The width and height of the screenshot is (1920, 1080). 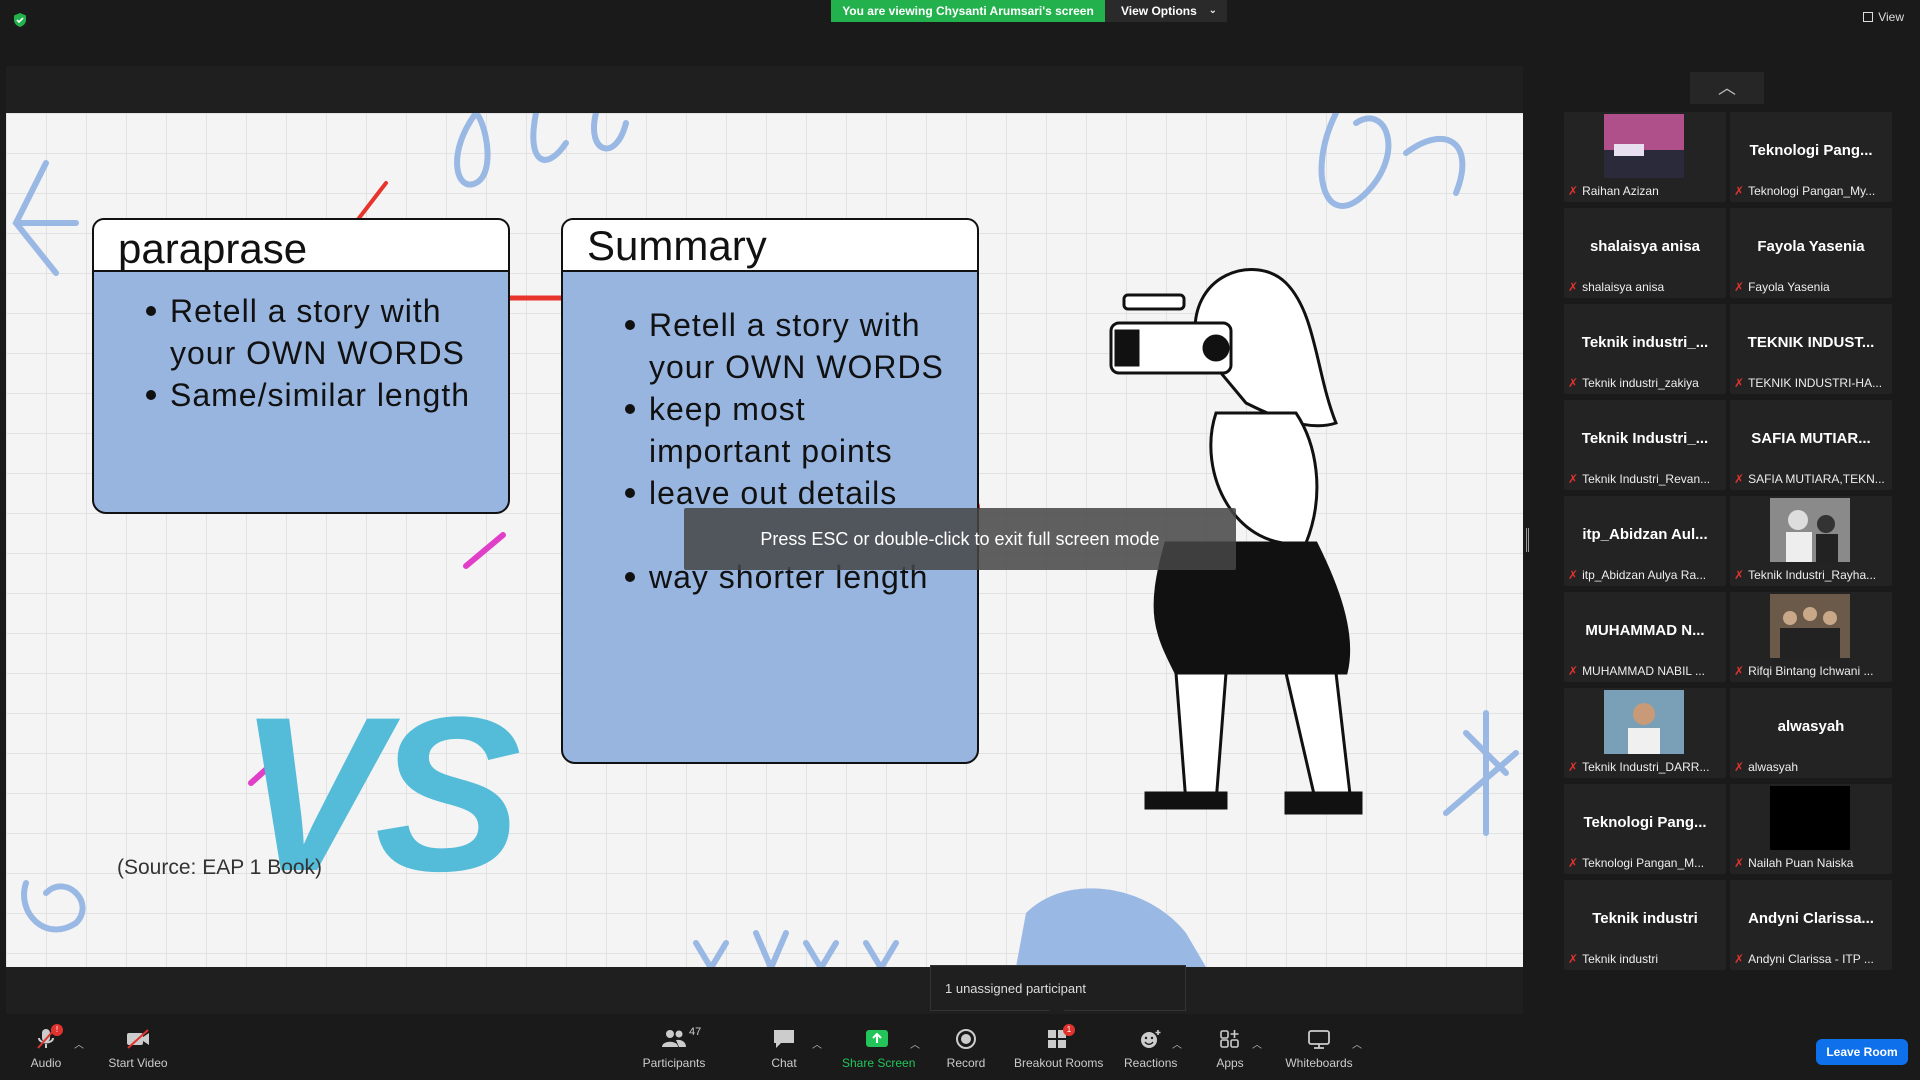 What do you see at coordinates (1811, 733) in the screenshot?
I see `participant-tile: alwasyah ✗ alwasyah` at bounding box center [1811, 733].